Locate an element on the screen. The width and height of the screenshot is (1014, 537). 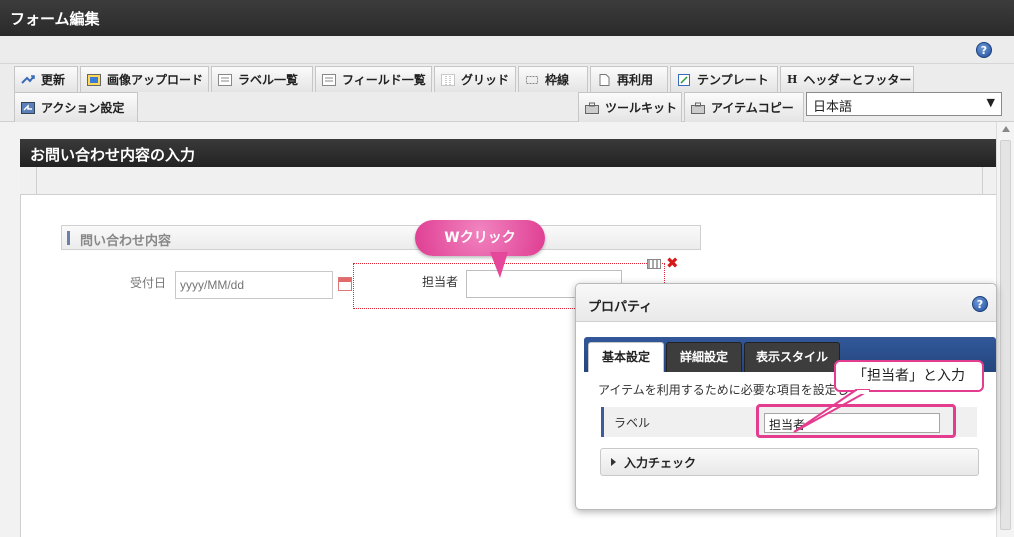
copy-icon is located at coordinates (698, 108).